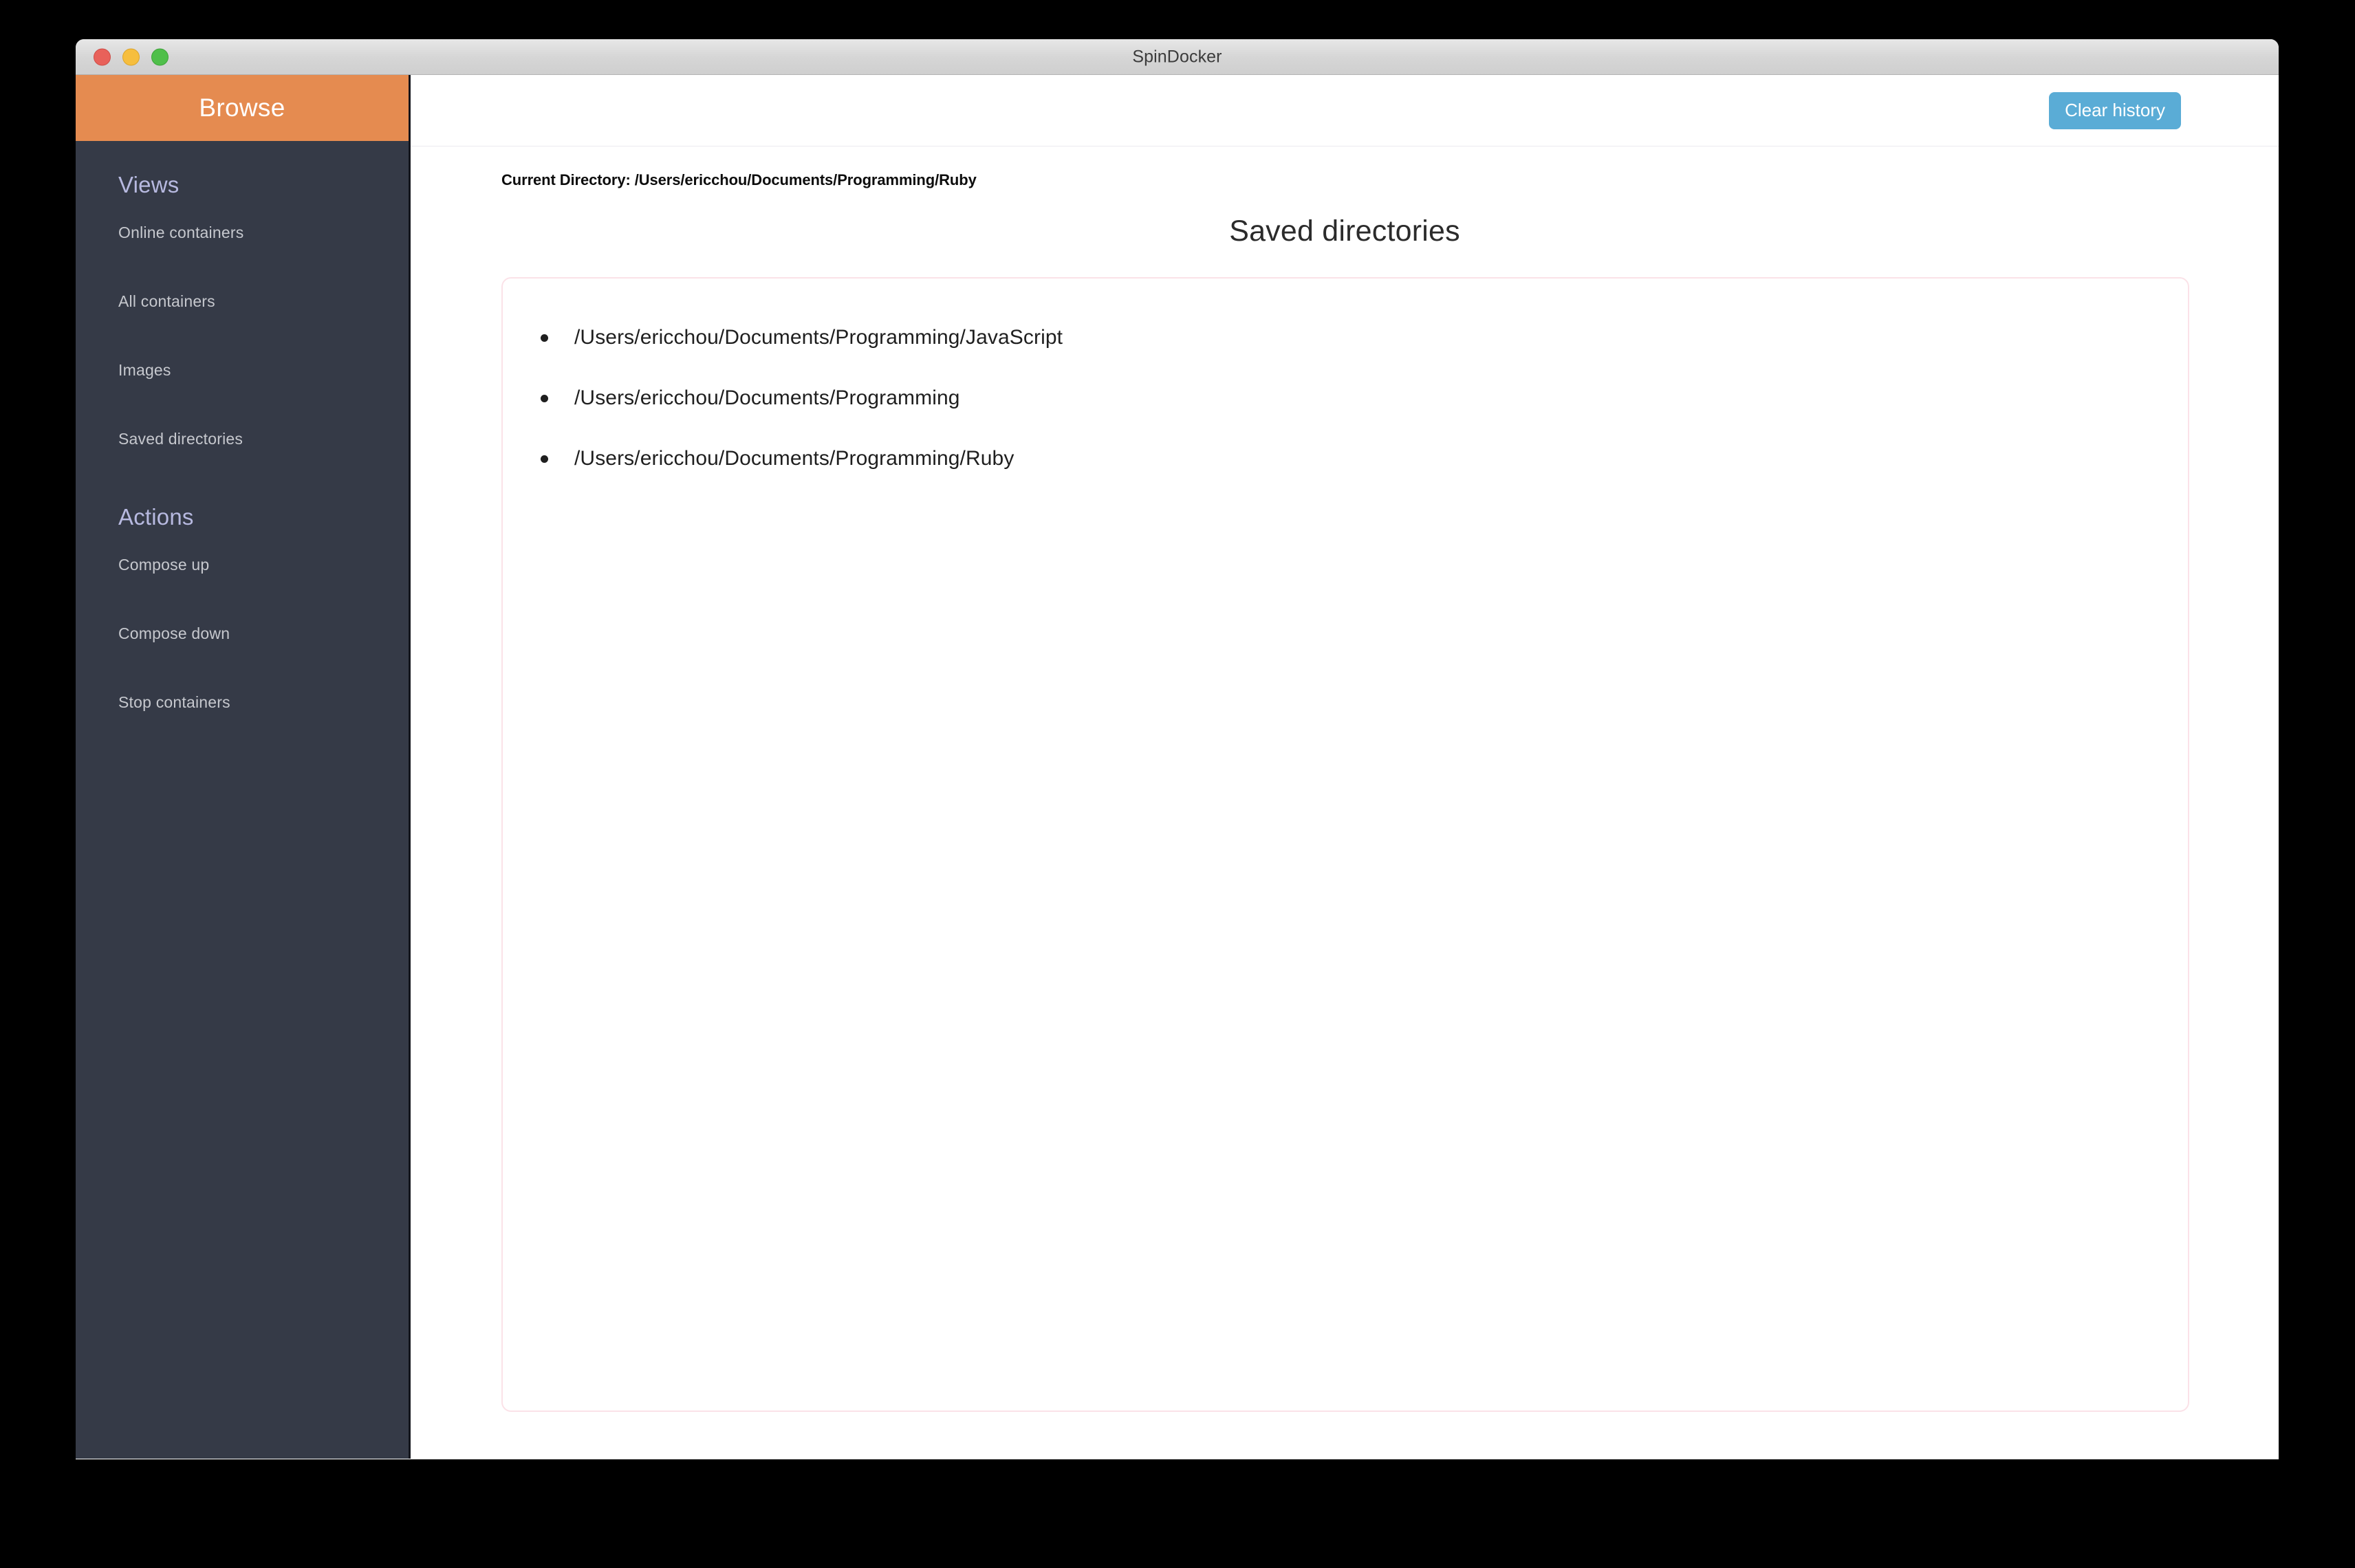 The image size is (2355, 1568). What do you see at coordinates (174, 633) in the screenshot?
I see `sidebar-item-label: Compose down` at bounding box center [174, 633].